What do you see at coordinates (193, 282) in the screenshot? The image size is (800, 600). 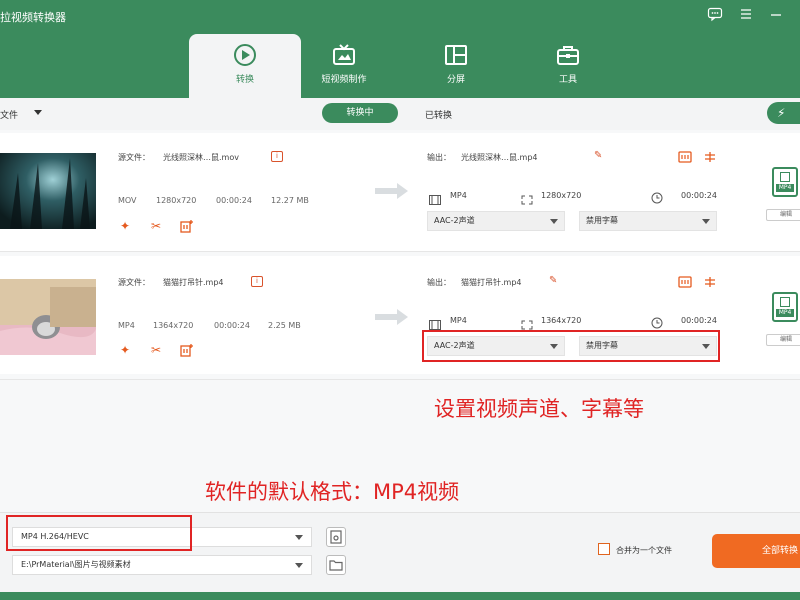 I see `source-file-name: 猫猫打吊针.mp4` at bounding box center [193, 282].